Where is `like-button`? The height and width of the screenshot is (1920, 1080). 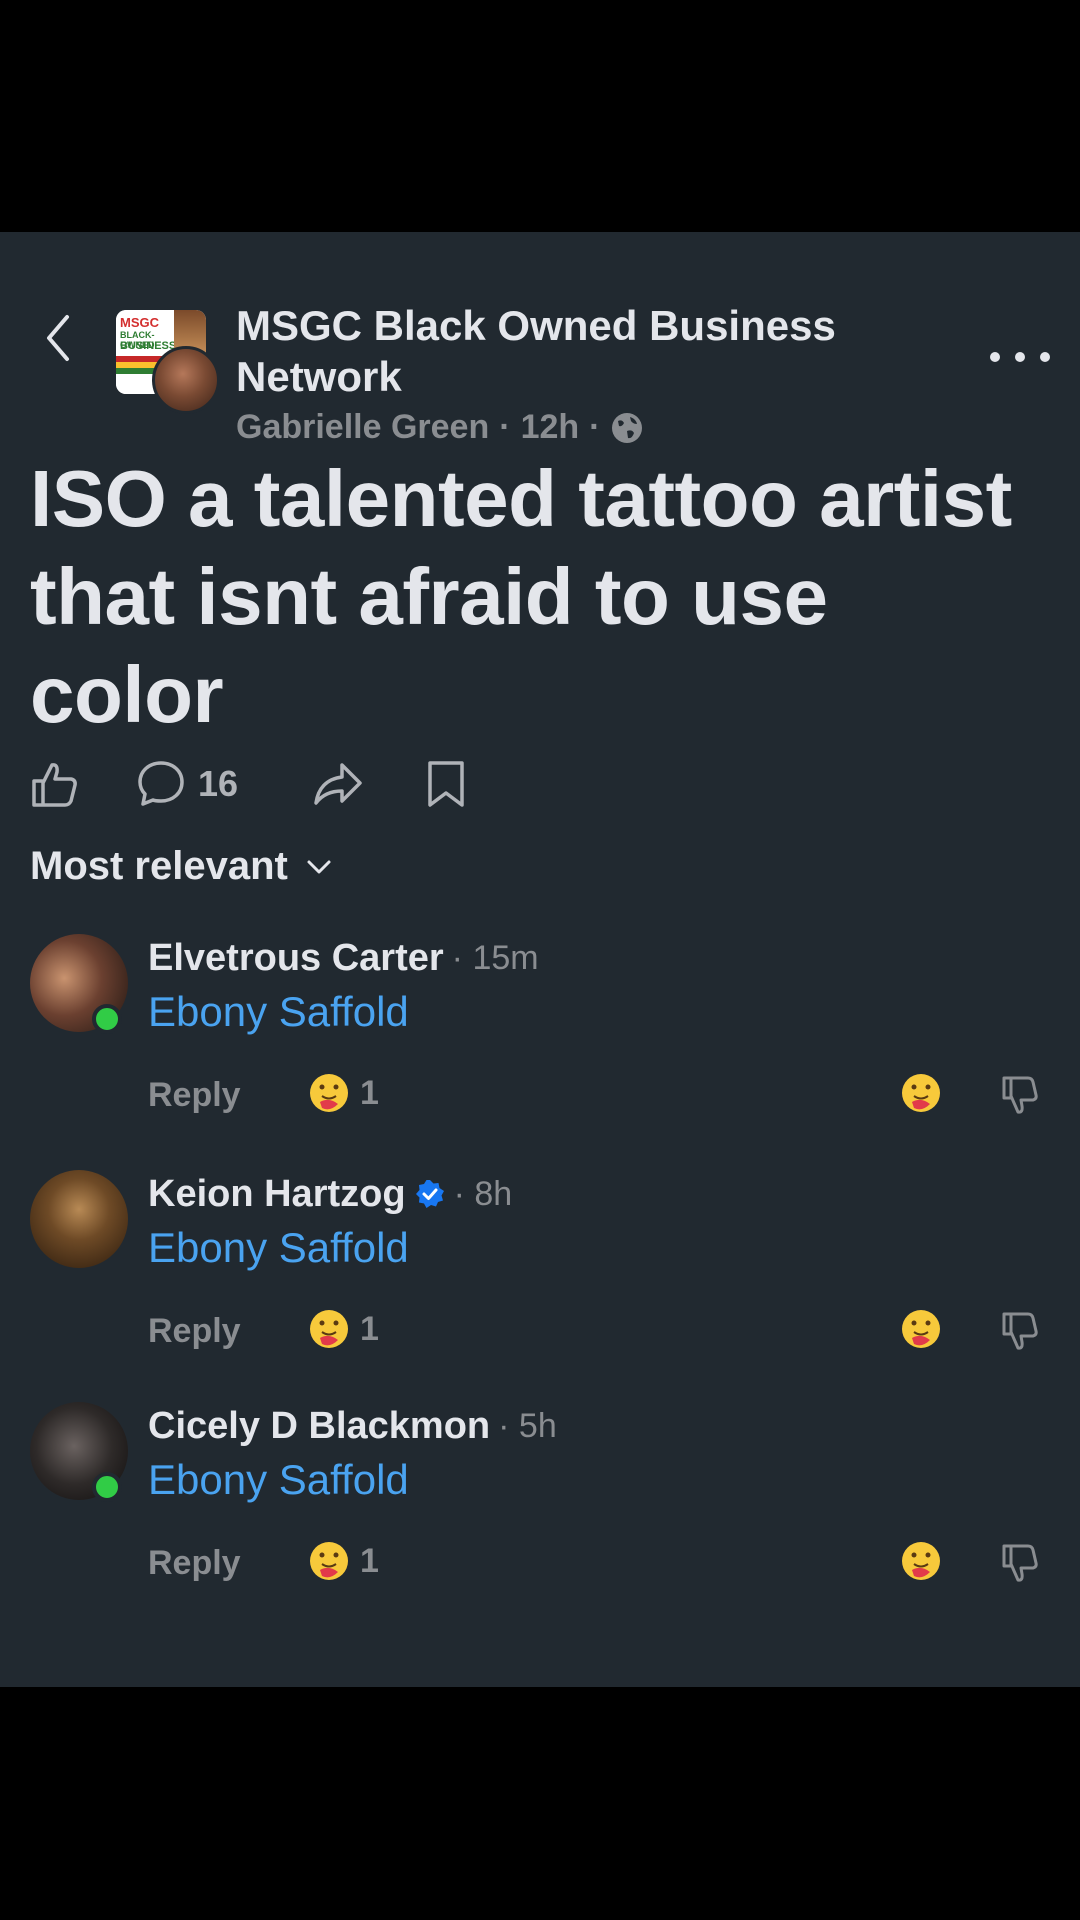 like-button is located at coordinates (55, 784).